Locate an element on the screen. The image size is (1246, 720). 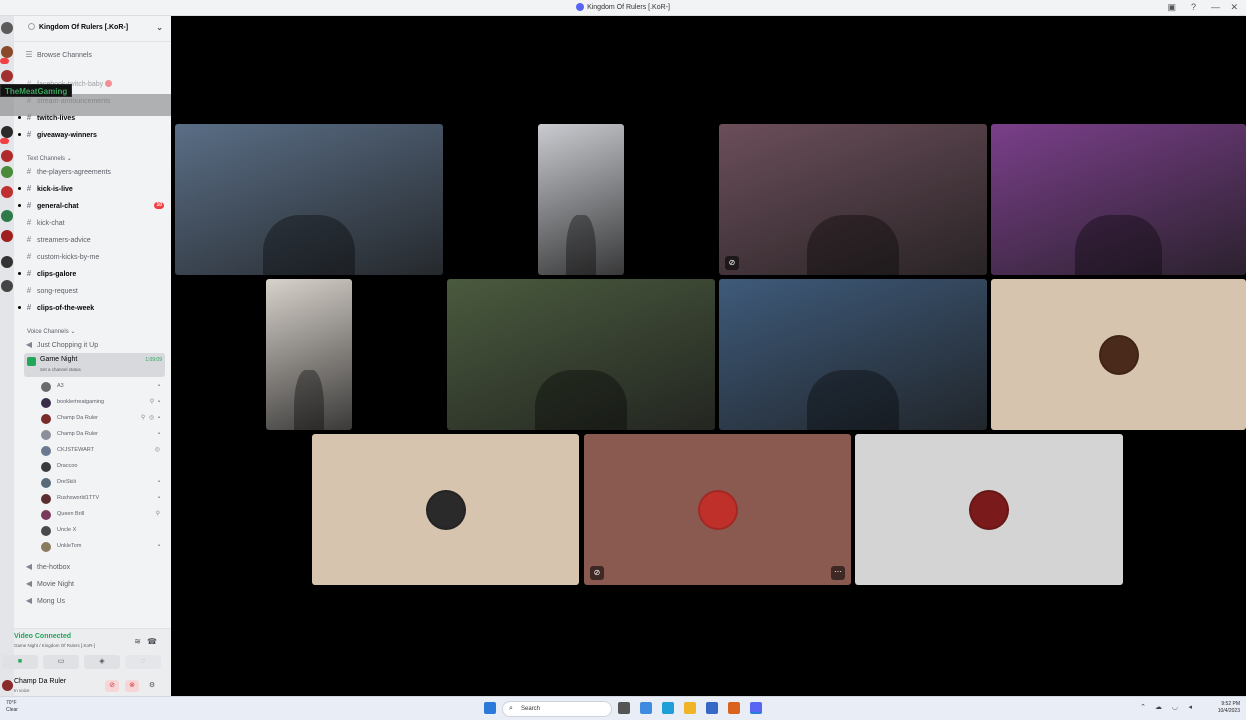
live-dot-icon is located at coordinates (109, 83).